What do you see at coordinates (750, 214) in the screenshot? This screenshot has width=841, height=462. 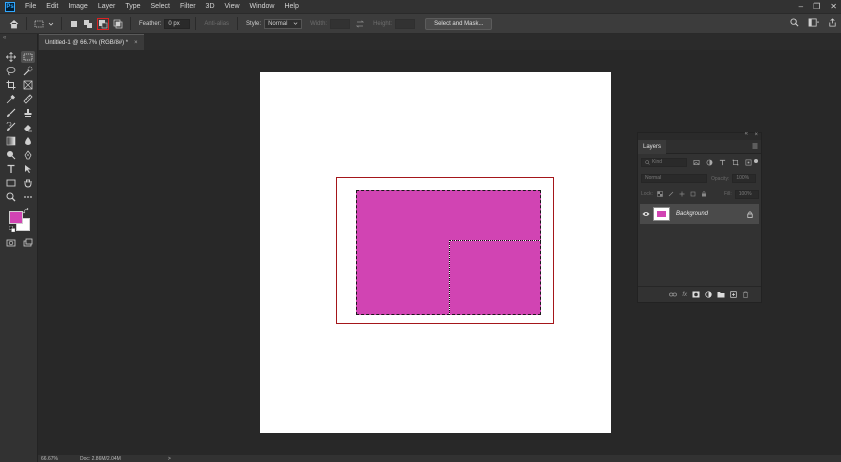 I see `lock-icon` at bounding box center [750, 214].